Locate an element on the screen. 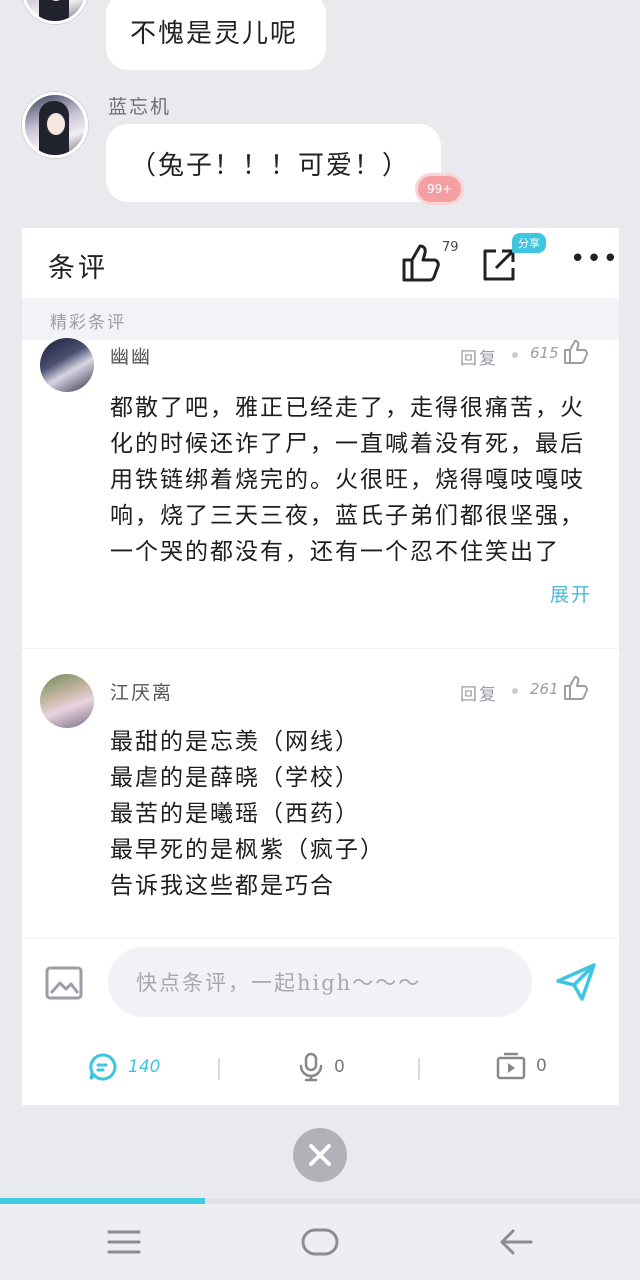  comment-count: 140 is located at coordinates (144, 1067).